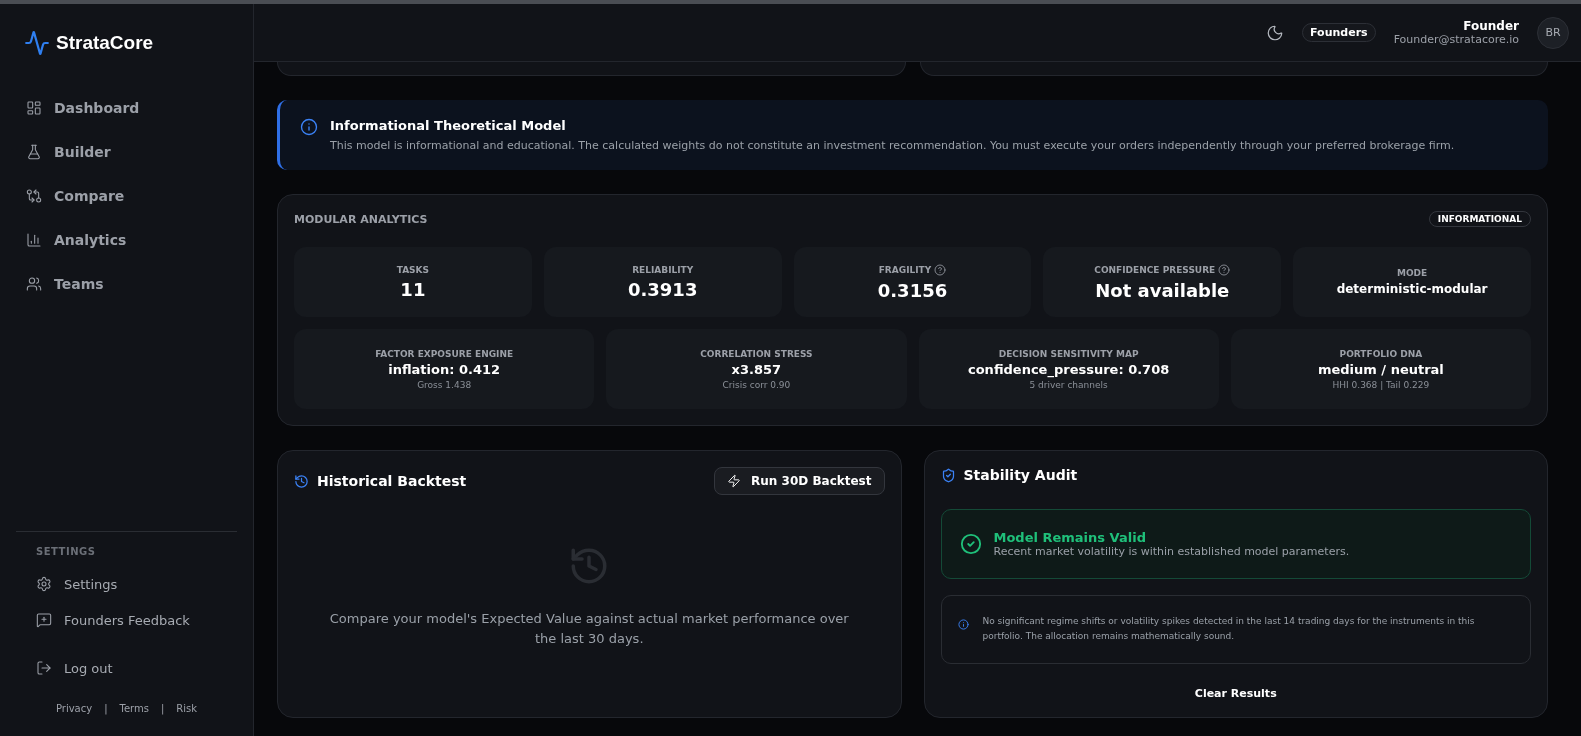  Describe the element at coordinates (126, 108) in the screenshot. I see `nav-item: Dashboard` at that location.